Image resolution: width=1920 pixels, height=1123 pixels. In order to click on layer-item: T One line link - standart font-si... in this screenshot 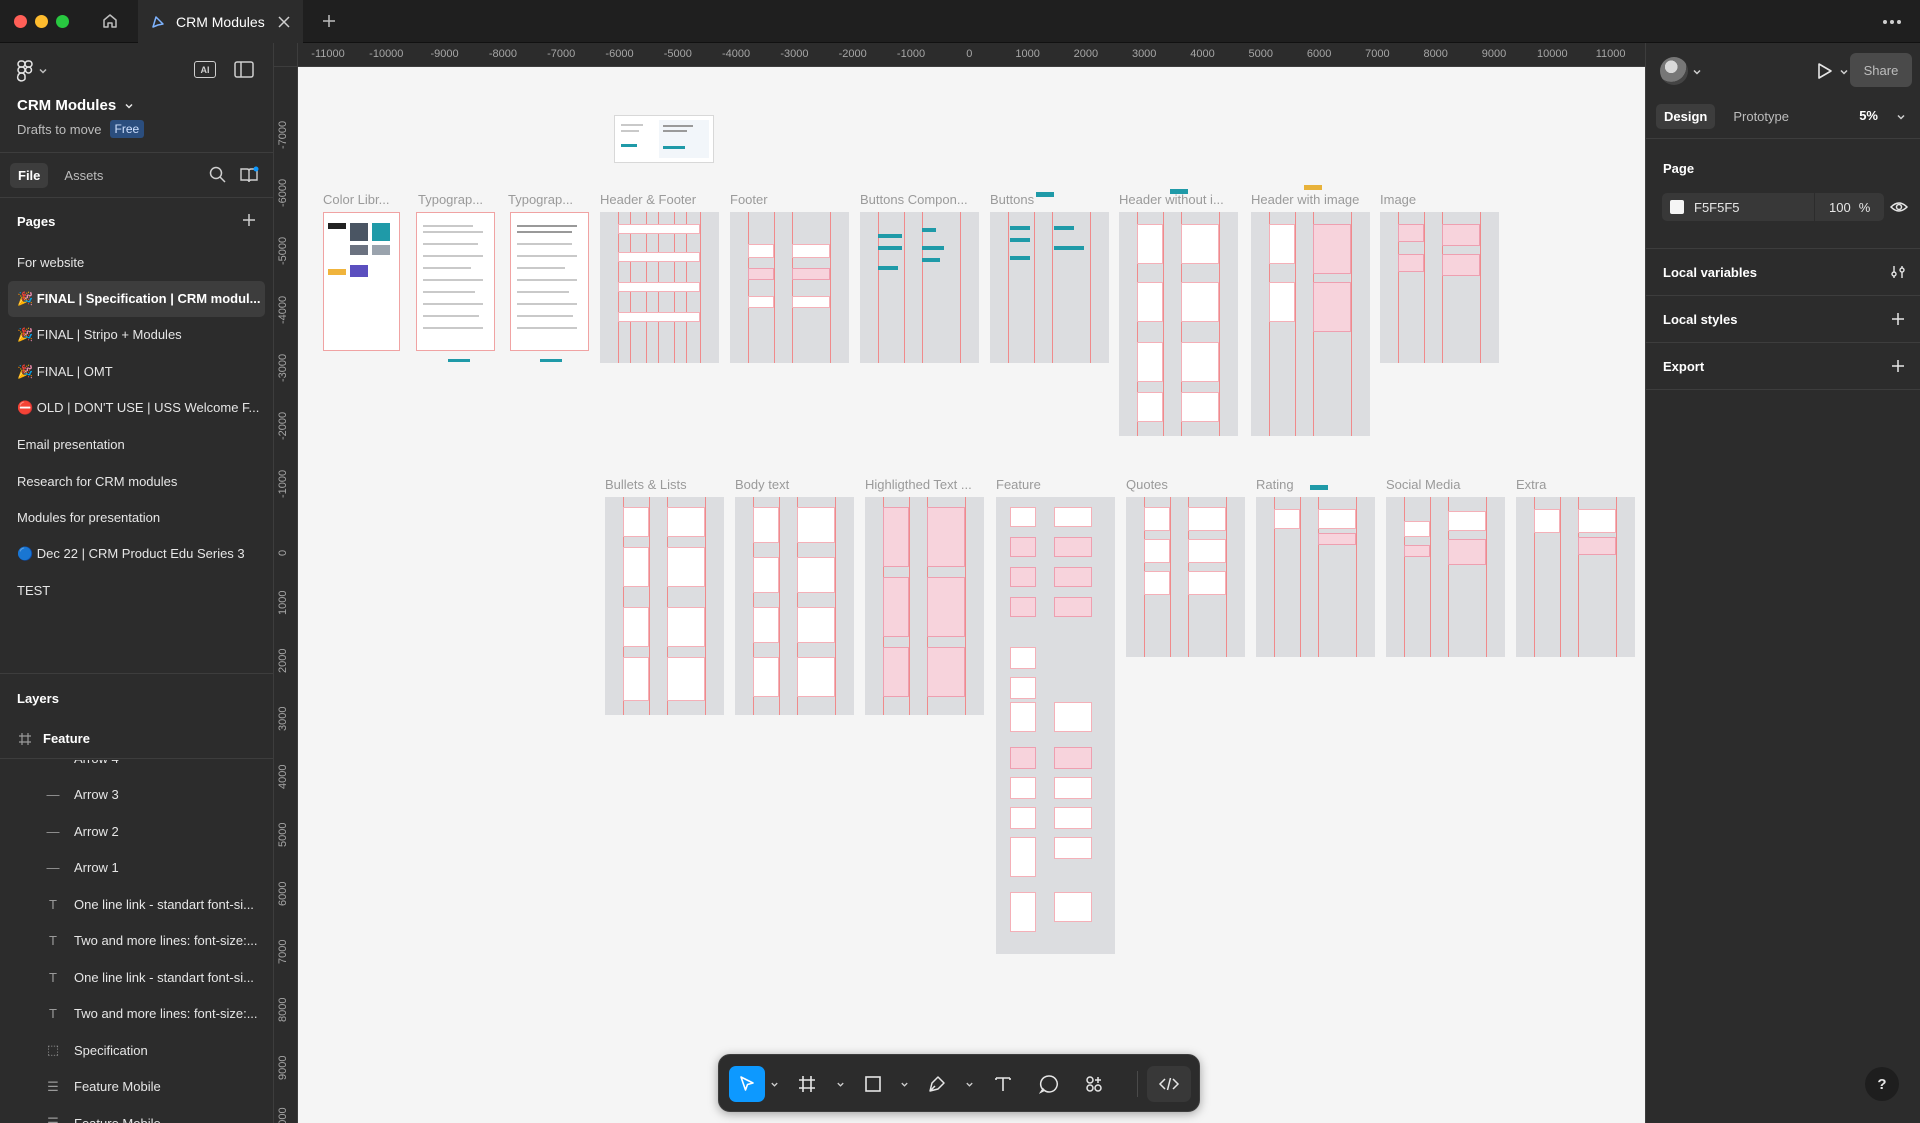, I will do `click(136, 904)`.